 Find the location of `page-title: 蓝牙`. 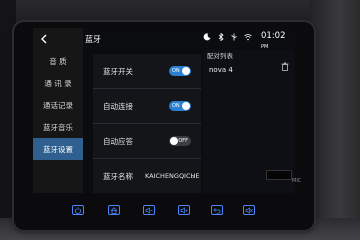

page-title: 蓝牙 is located at coordinates (93, 39).